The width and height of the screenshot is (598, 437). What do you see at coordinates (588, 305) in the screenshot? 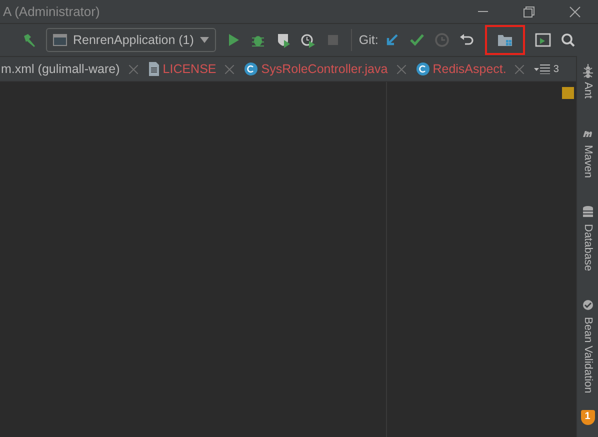
I see `check-icon` at bounding box center [588, 305].